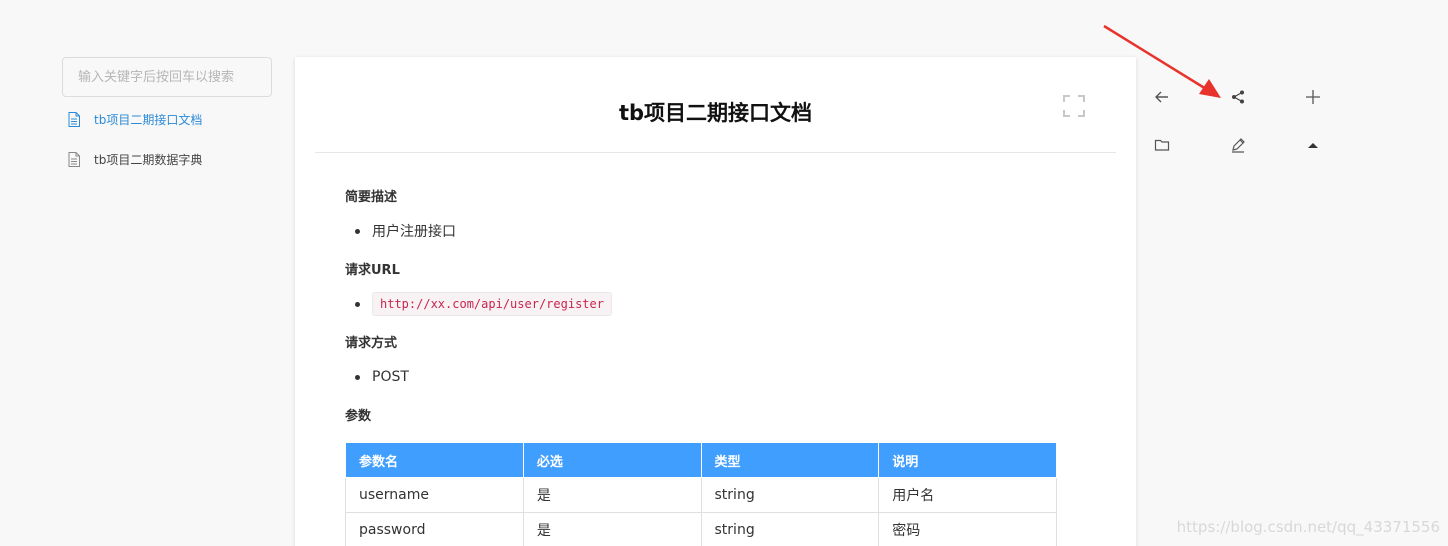 The height and width of the screenshot is (546, 1448). What do you see at coordinates (434, 529) in the screenshot?
I see `table-cell: password` at bounding box center [434, 529].